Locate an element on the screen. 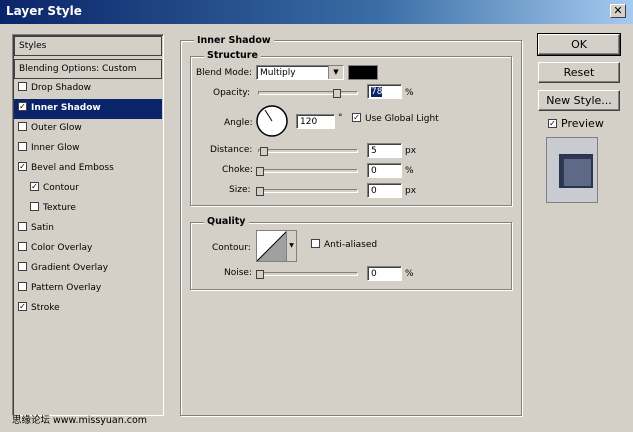 This screenshot has width=633, height=432. anti-aliased-option: Anti-aliased is located at coordinates (344, 244).